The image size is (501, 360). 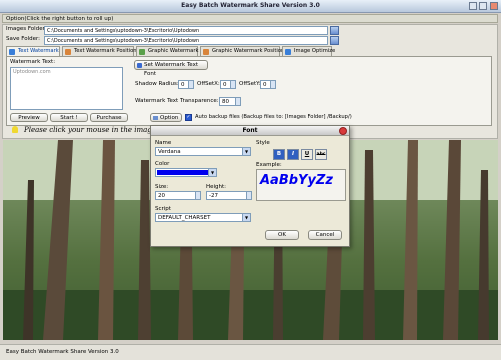 I want to click on tab-text-watermark: Text Watermark, so click(x=33, y=51).